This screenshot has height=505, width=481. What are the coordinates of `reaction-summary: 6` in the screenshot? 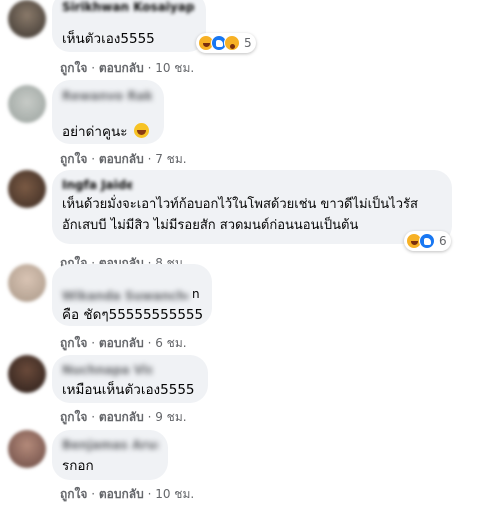 It's located at (427, 241).